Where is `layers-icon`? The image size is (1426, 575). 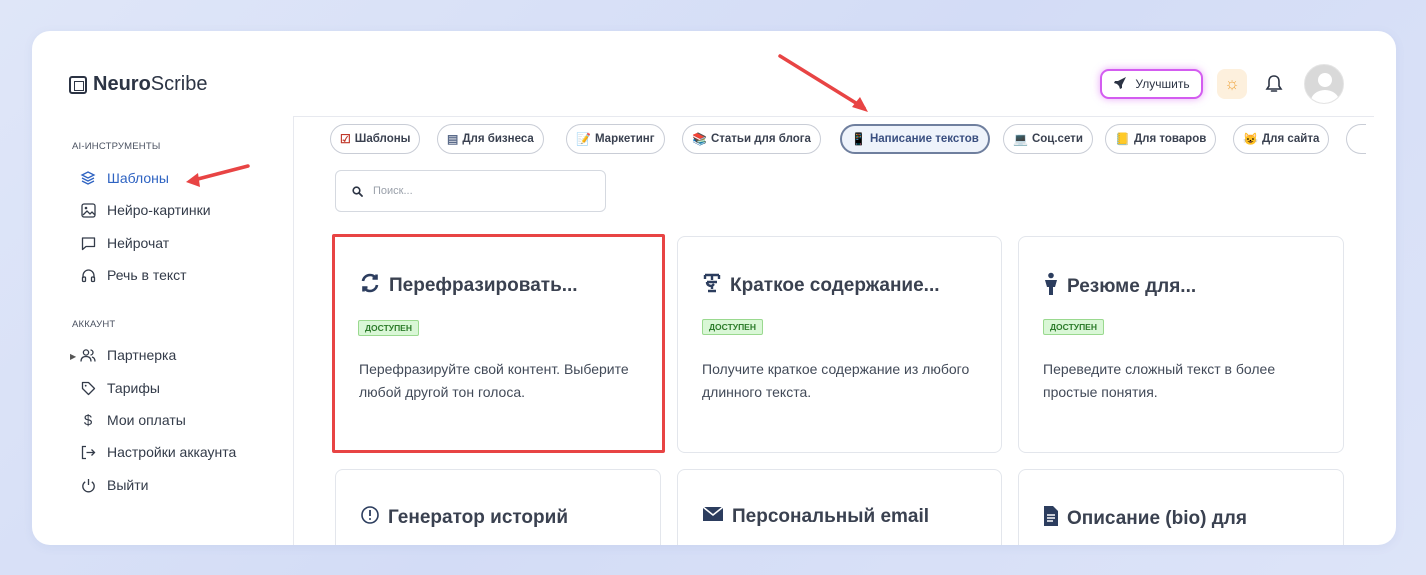 layers-icon is located at coordinates (88, 178).